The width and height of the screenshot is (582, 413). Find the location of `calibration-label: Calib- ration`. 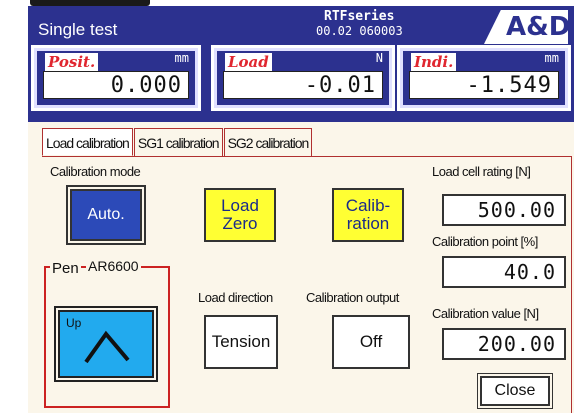

calibration-label: Calib- ration is located at coordinates (368, 214).